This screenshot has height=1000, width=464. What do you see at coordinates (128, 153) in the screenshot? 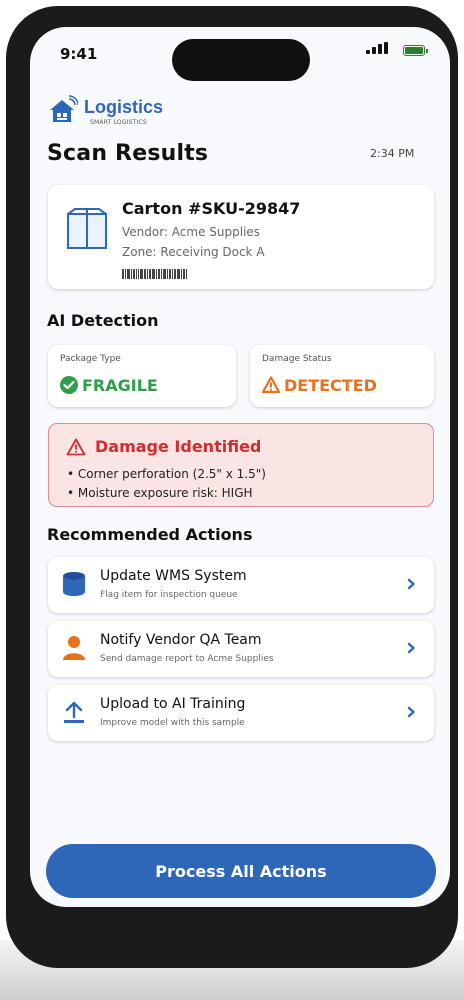
I see `page-title: Scan Results` at bounding box center [128, 153].